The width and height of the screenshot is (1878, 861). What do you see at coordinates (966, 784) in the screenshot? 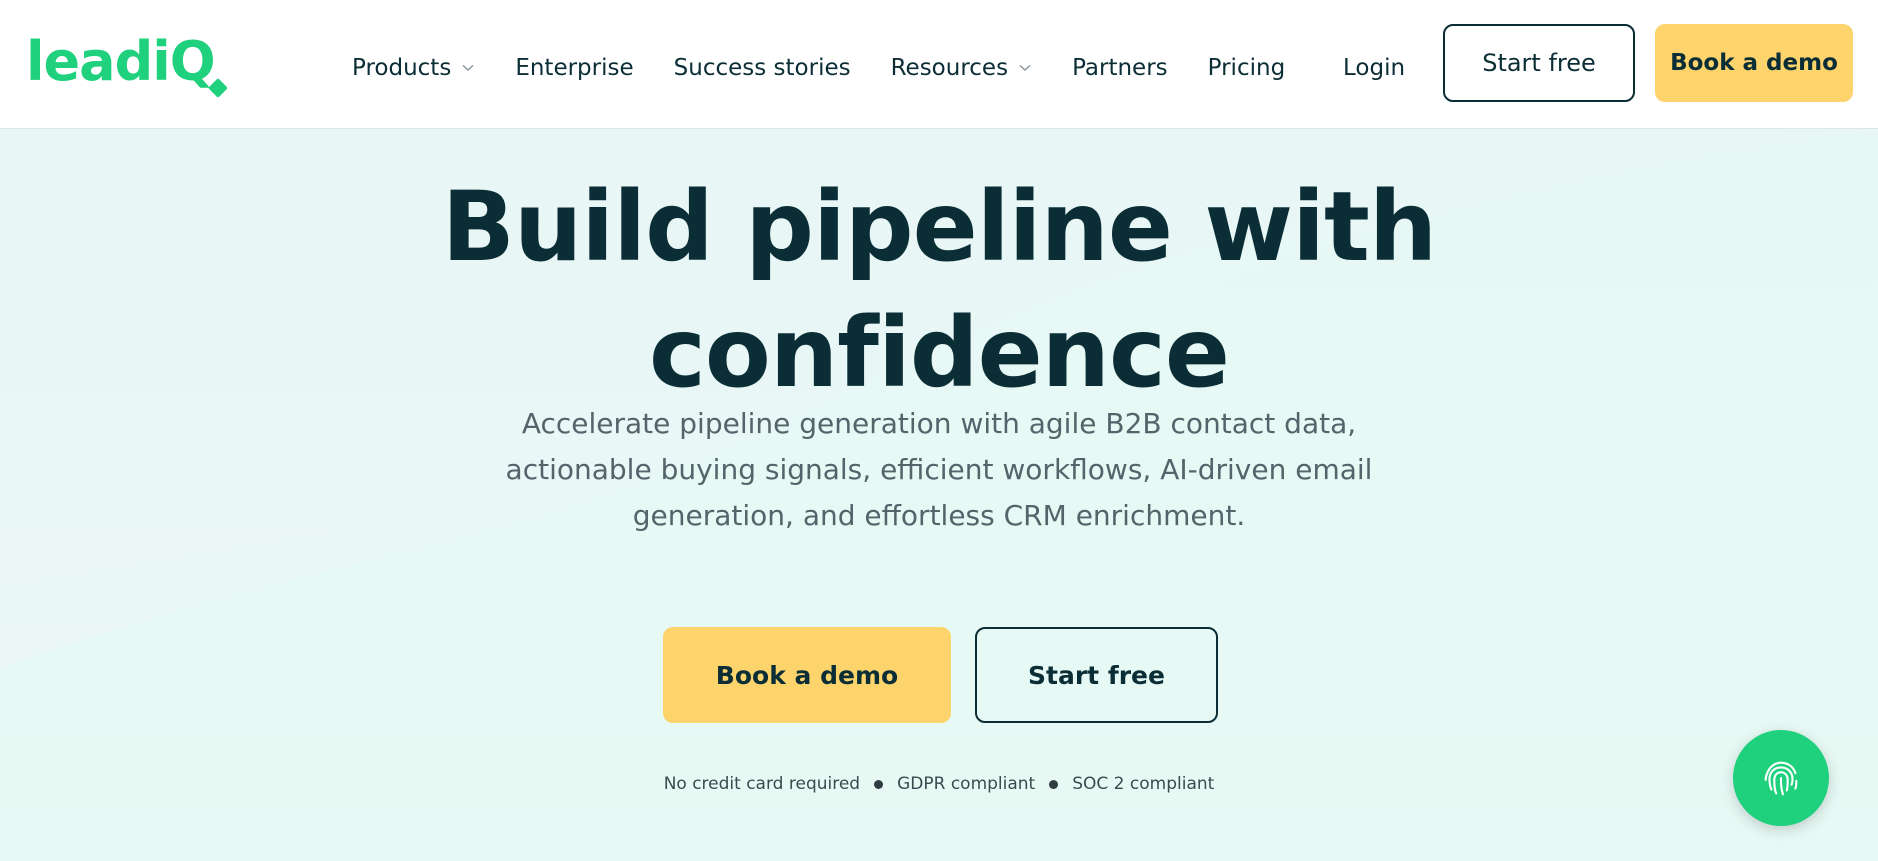
I see `assurance-gdpr: GDPR compliant` at bounding box center [966, 784].